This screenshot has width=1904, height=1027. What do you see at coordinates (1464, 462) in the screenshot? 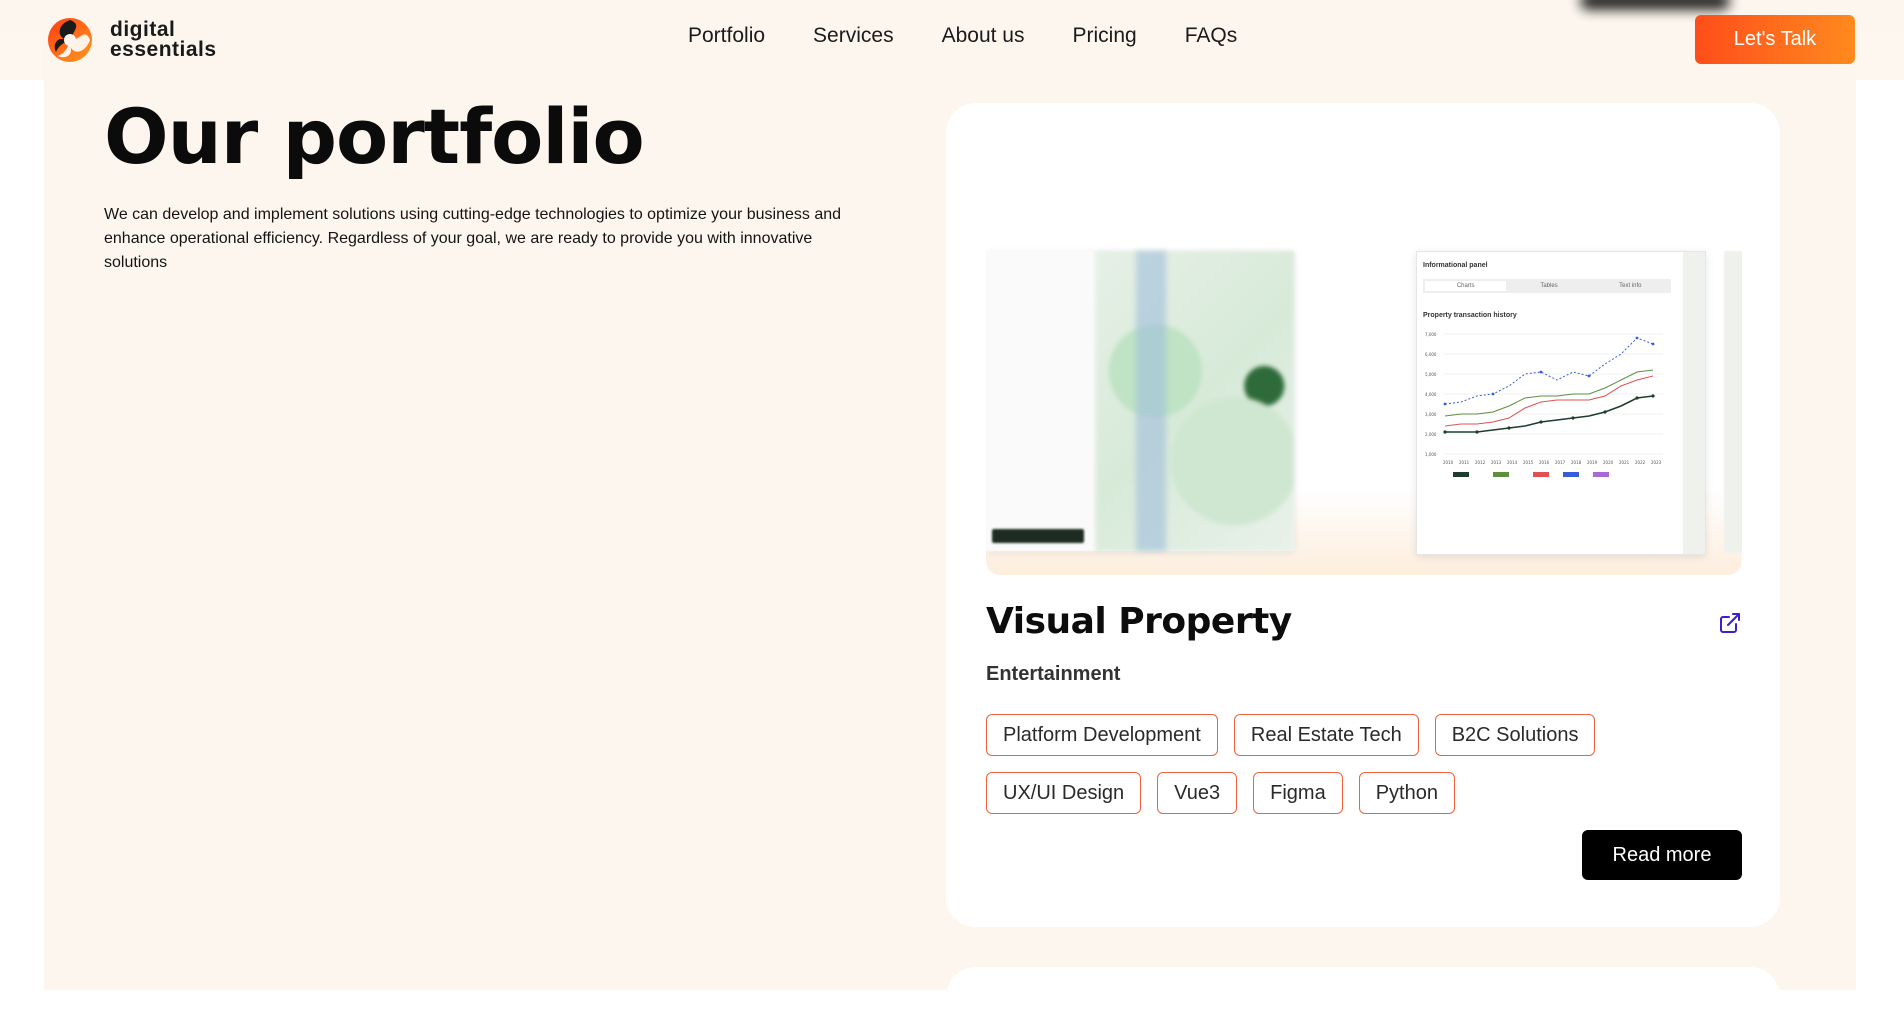
I see `x-tick: 2011` at bounding box center [1464, 462].